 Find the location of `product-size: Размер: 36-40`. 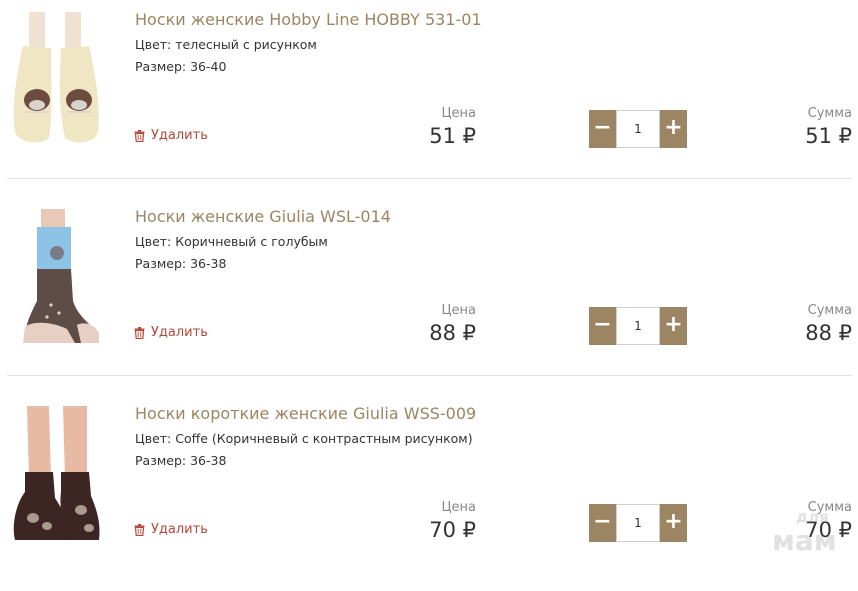

product-size: Размер: 36-40 is located at coordinates (181, 66).